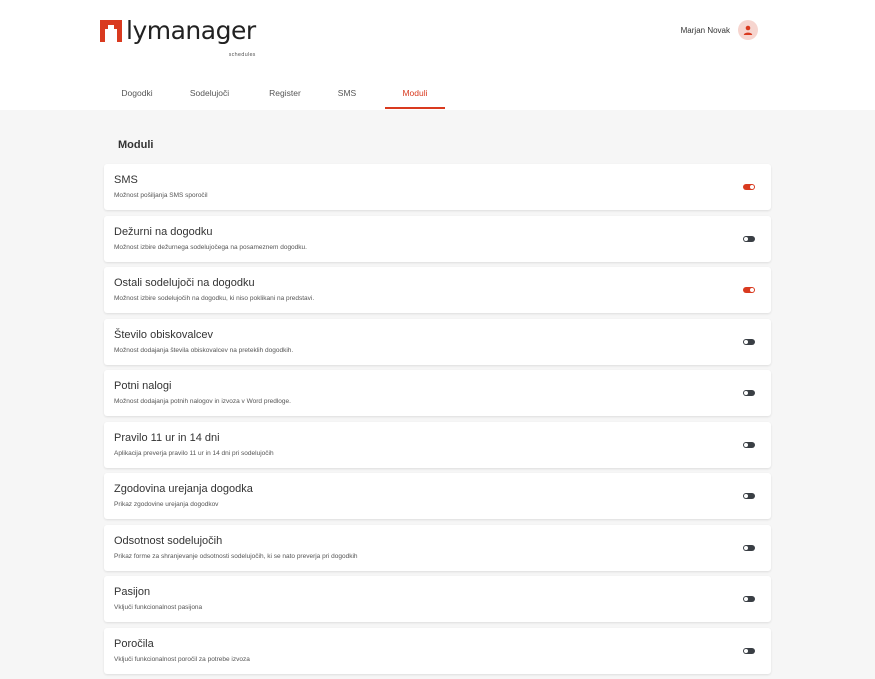 The height and width of the screenshot is (679, 875). What do you see at coordinates (183, 489) in the screenshot?
I see `module-title: Zgodovina urejanja dogodka` at bounding box center [183, 489].